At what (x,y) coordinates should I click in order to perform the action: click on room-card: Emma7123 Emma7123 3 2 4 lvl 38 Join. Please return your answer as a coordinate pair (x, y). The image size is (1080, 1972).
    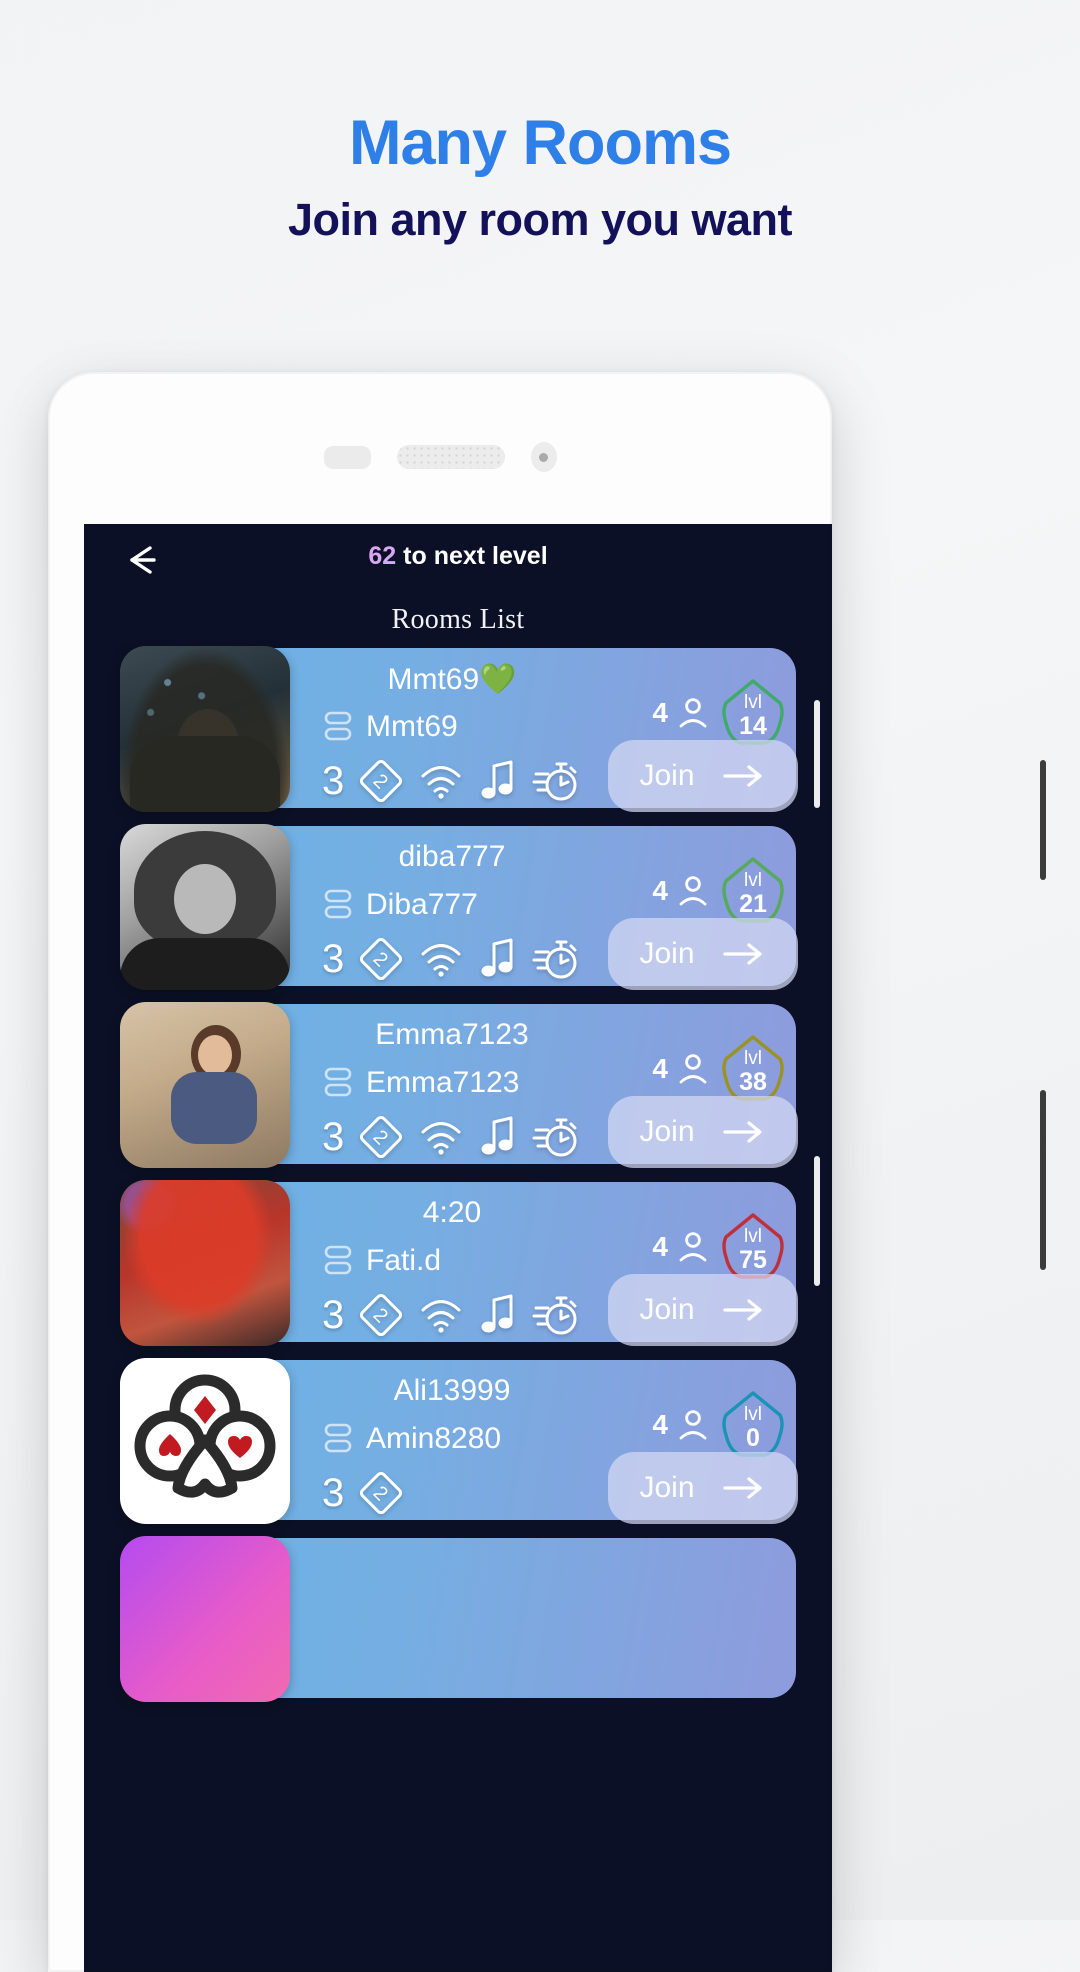
    Looking at the image, I should click on (459, 1085).